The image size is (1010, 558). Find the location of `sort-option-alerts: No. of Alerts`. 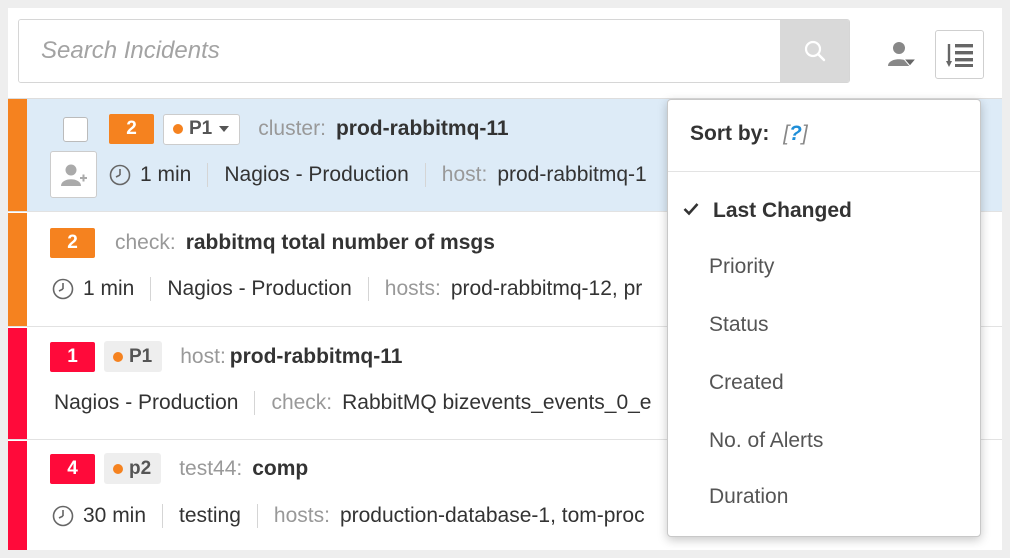

sort-option-alerts: No. of Alerts is located at coordinates (766, 441).